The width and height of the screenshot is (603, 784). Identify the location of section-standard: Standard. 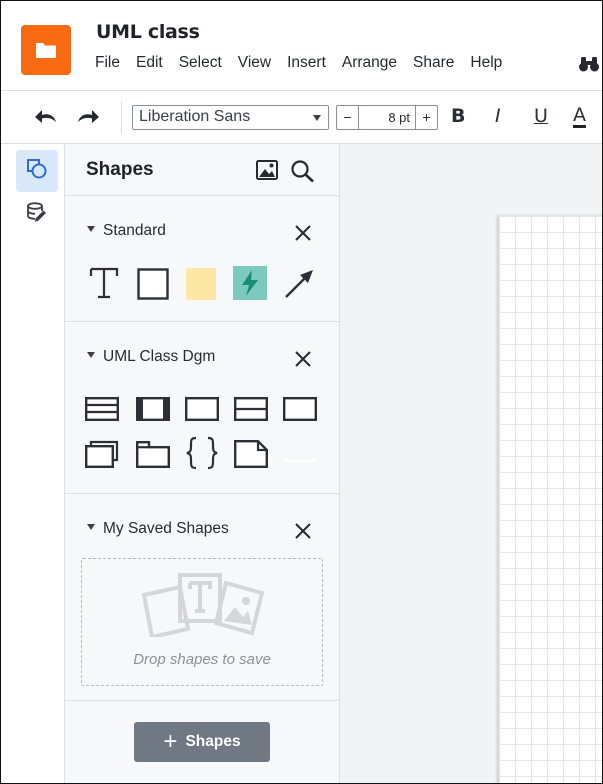
(202, 259).